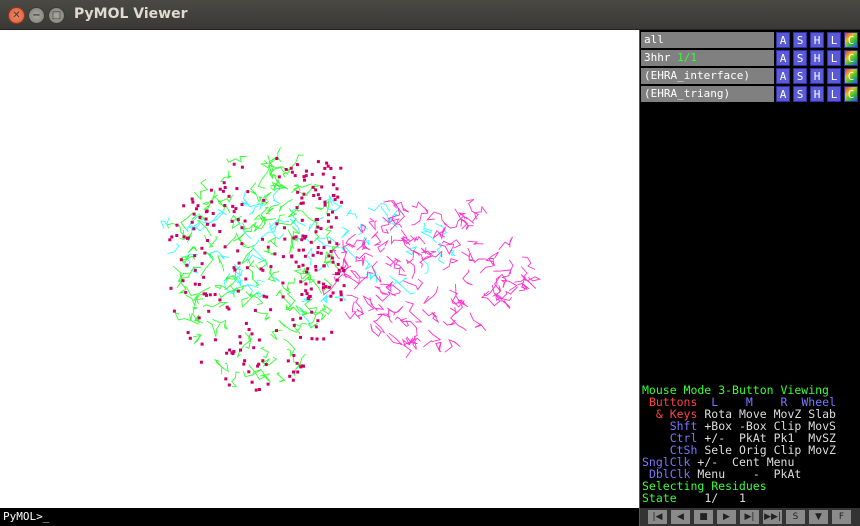  I want to click on object-row: 3hhr 1/1 A S H L C, so click(750, 58).